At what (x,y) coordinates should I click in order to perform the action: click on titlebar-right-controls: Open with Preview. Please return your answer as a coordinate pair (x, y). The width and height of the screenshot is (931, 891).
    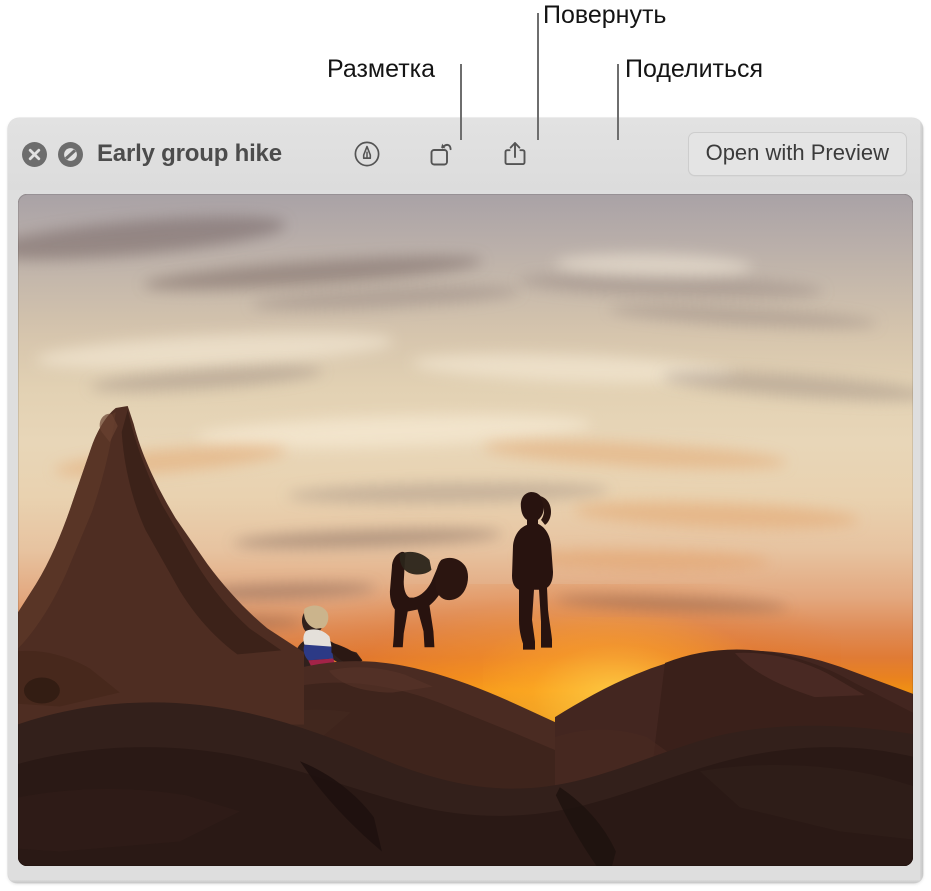
    Looking at the image, I should click on (797, 154).